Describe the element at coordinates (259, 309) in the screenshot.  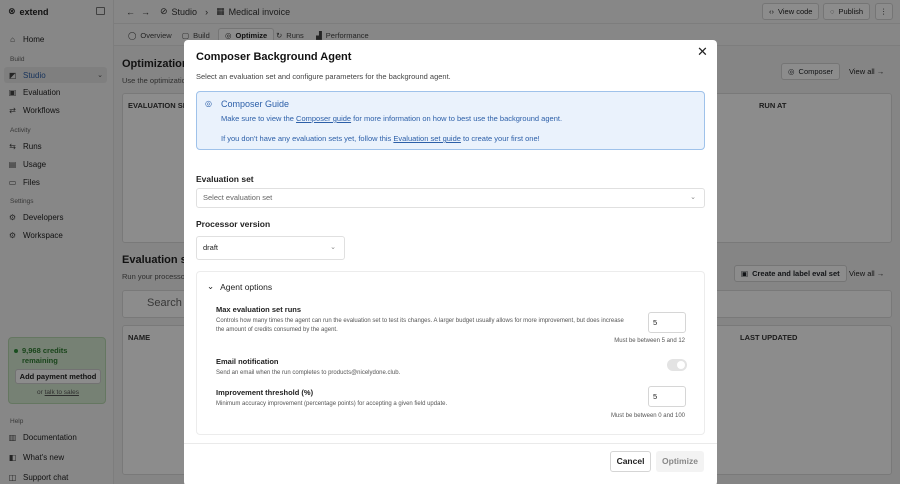
I see `max-runs-title: Max evaluation set runs` at that location.